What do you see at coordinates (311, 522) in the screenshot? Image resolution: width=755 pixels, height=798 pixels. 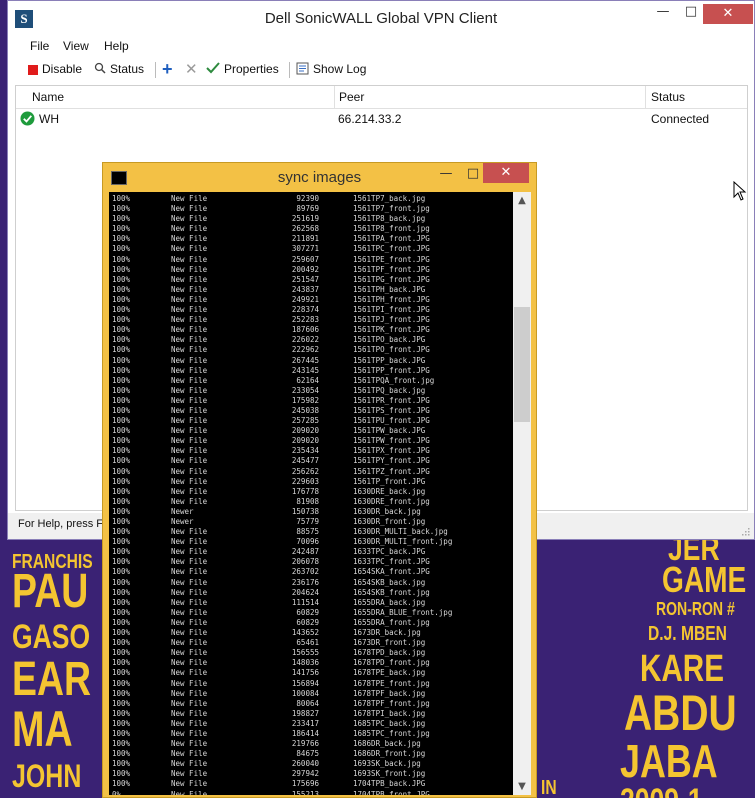 I see `console-line: 100% Newer 75779 1630DR_front.jpg` at bounding box center [311, 522].